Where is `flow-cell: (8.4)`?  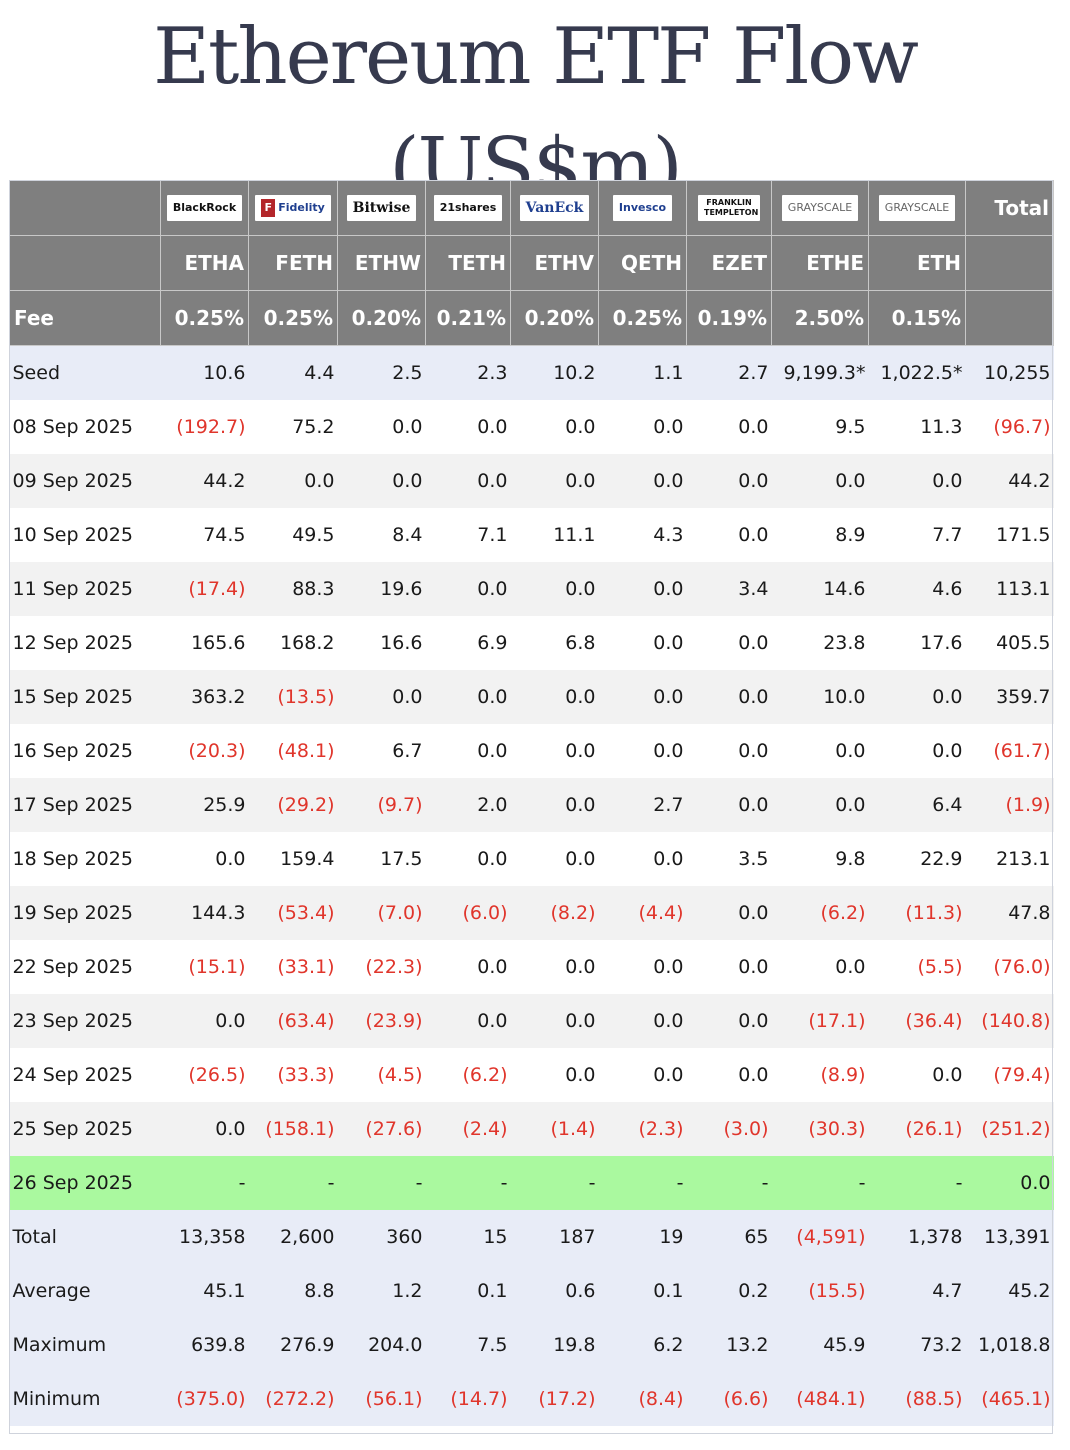
flow-cell: (8.4) is located at coordinates (642, 1399).